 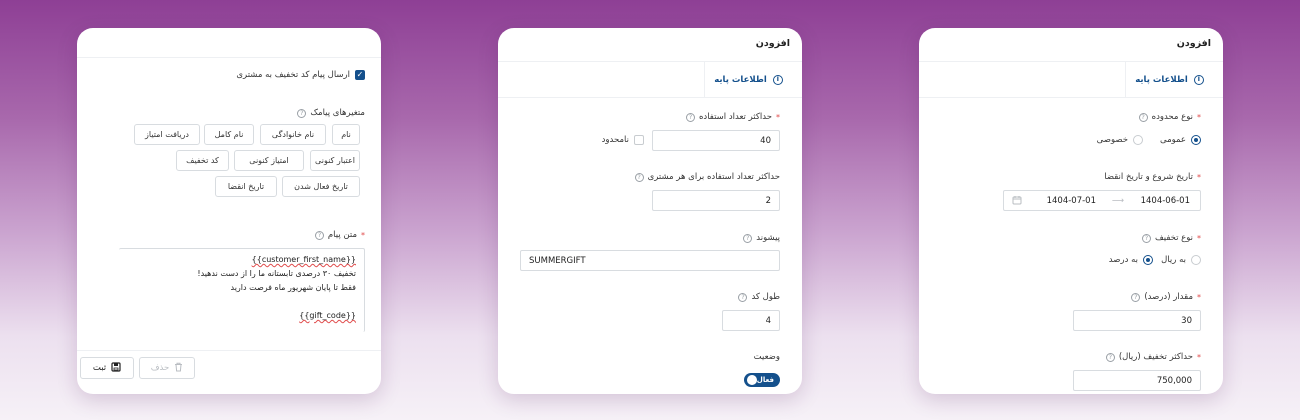 What do you see at coordinates (293, 134) in the screenshot?
I see `variable-chip: نام خانوادگی` at bounding box center [293, 134].